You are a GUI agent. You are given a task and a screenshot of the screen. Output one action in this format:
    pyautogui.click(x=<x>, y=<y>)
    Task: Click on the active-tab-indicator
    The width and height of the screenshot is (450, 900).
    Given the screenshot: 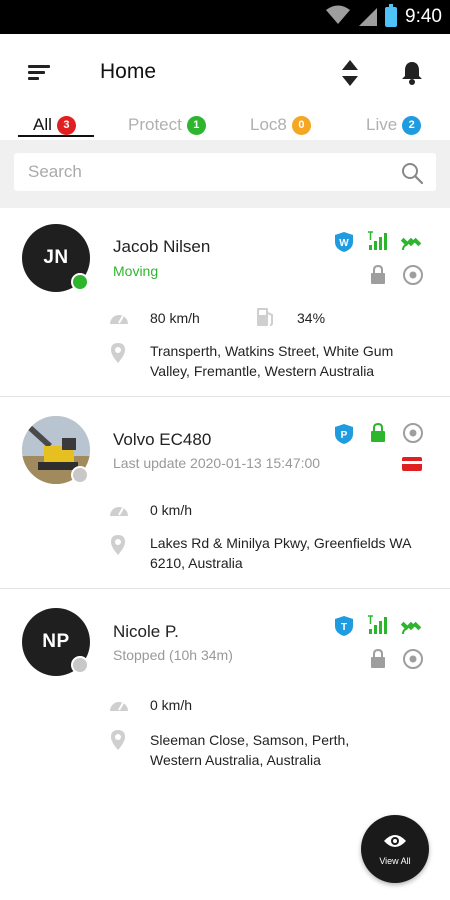 What is the action you would take?
    pyautogui.click(x=56, y=136)
    